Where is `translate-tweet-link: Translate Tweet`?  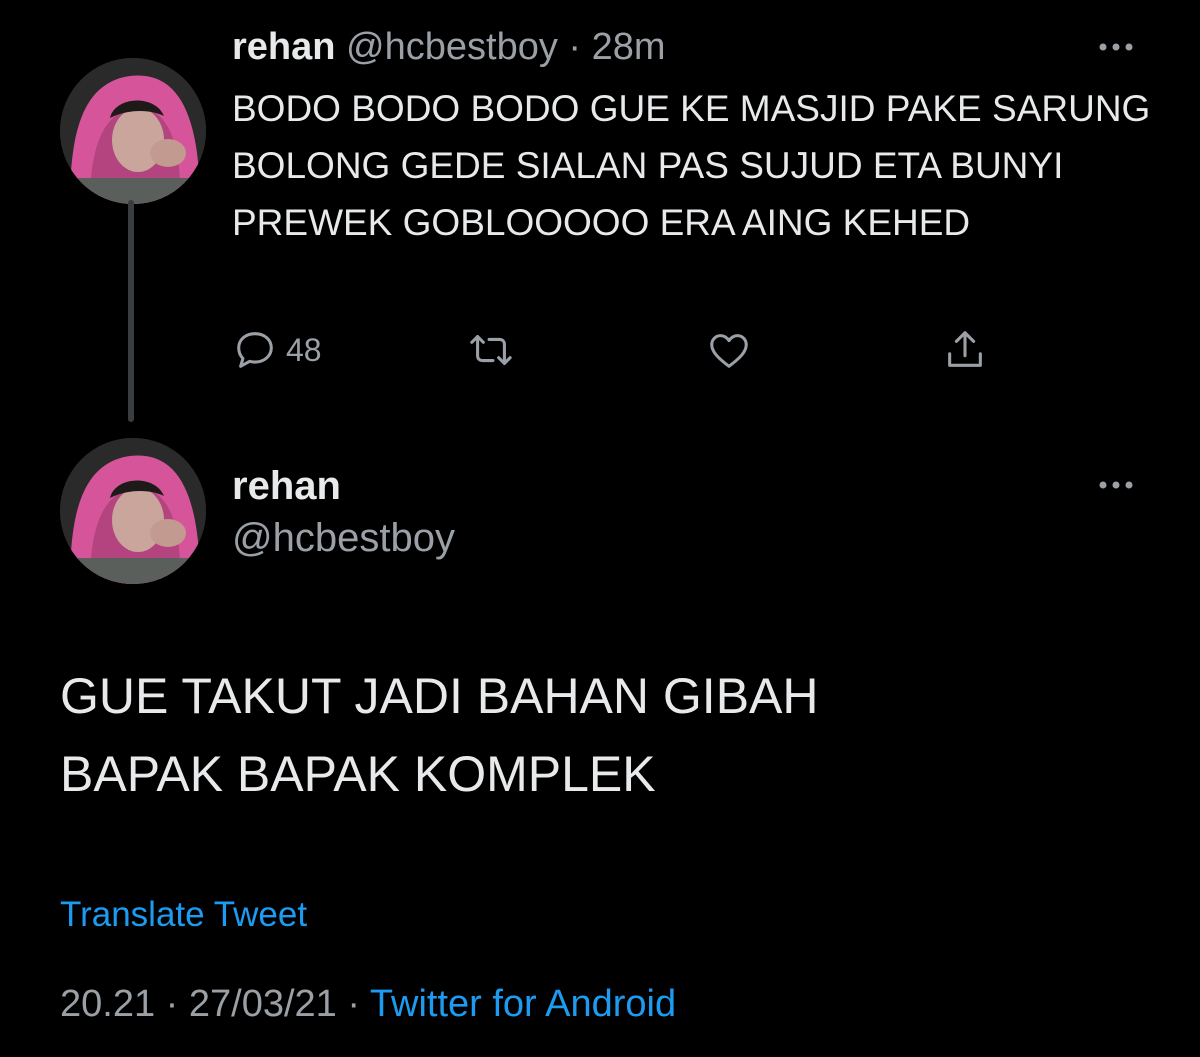 translate-tweet-link: Translate Tweet is located at coordinates (183, 915).